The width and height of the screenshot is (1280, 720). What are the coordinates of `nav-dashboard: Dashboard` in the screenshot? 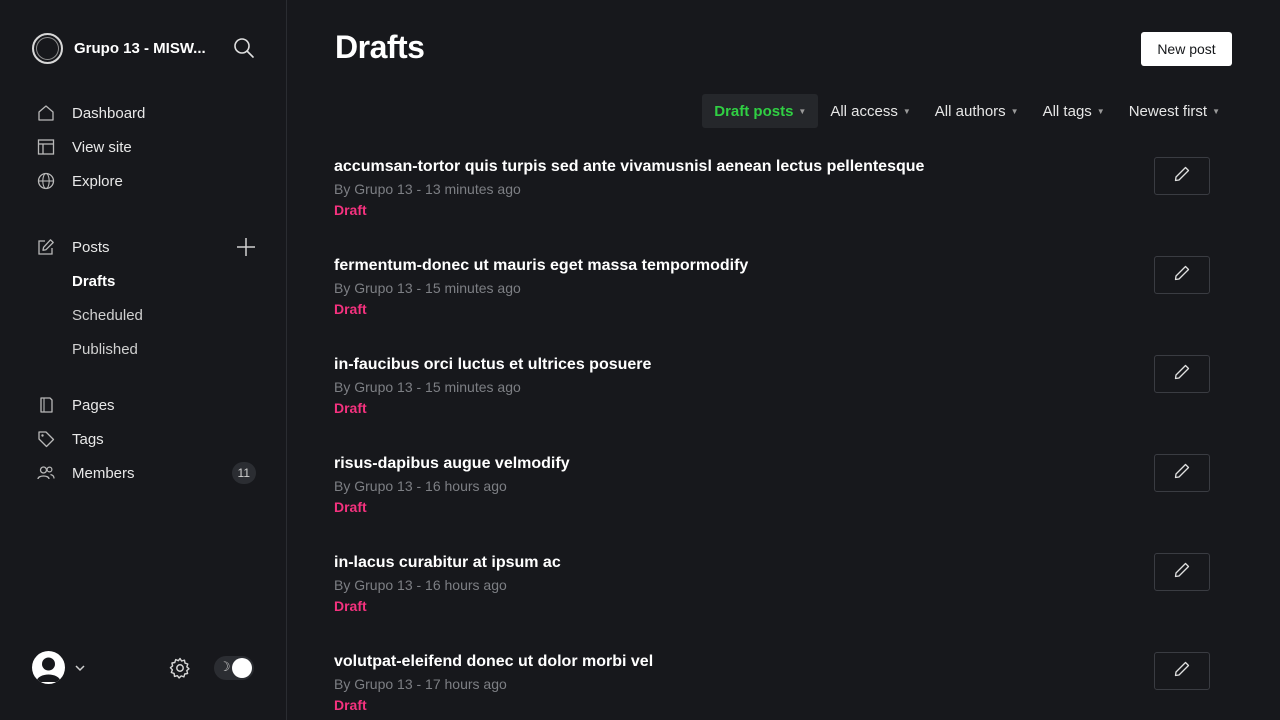 It's located at (147, 113).